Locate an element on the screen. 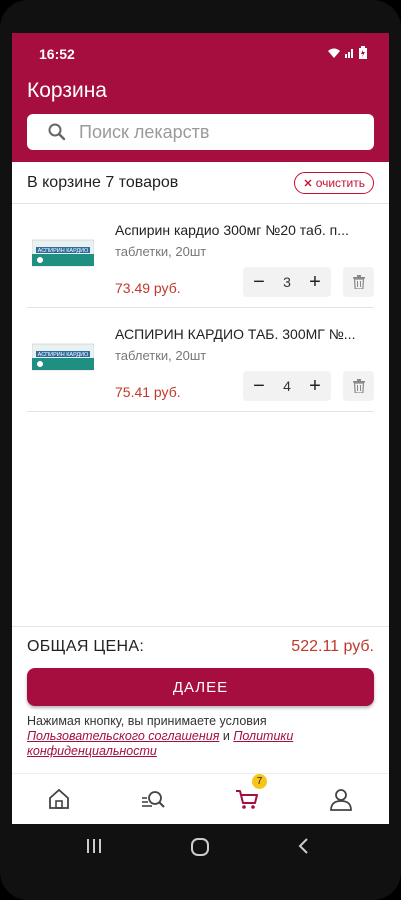  battery-icon is located at coordinates (363, 52).